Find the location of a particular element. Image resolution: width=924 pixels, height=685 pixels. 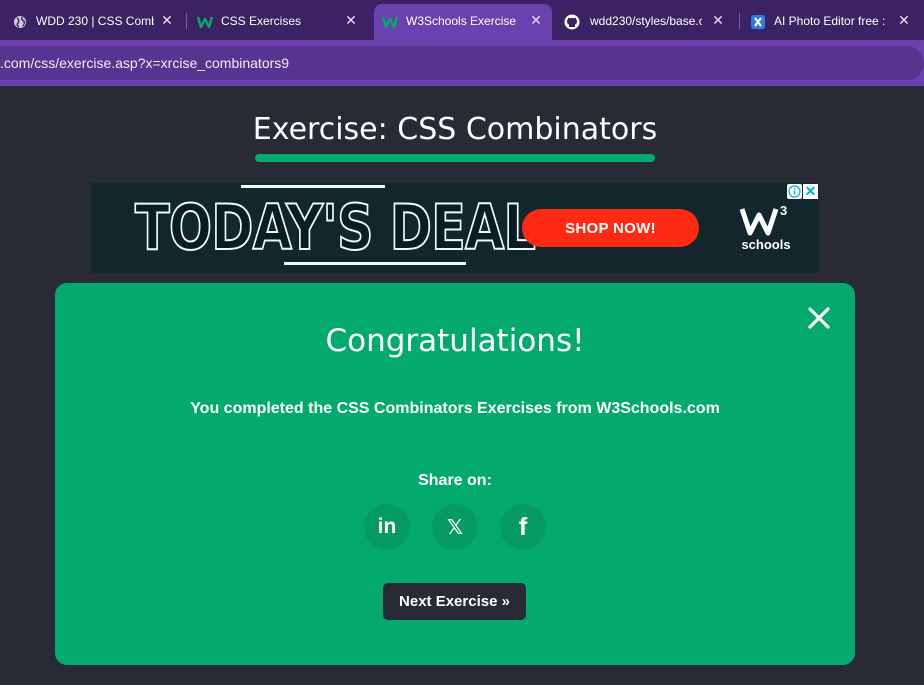

tab-css-exercises: CSS Exercises ✕ is located at coordinates (279, 22).